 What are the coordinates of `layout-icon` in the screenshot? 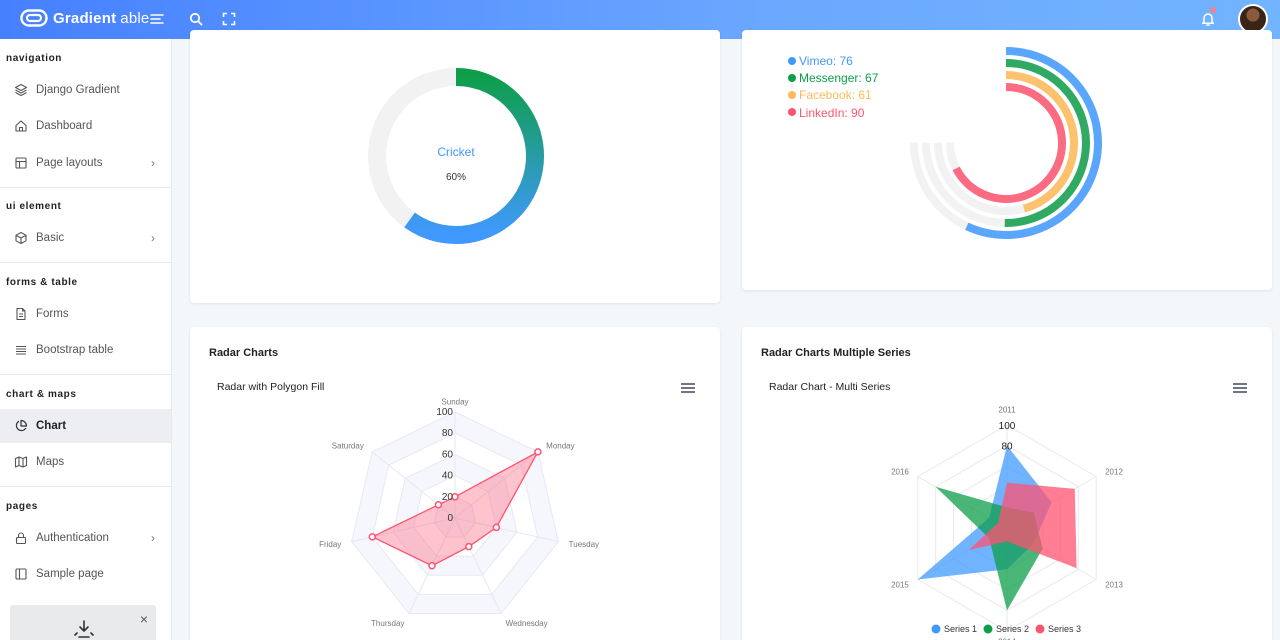 It's located at (21, 163).